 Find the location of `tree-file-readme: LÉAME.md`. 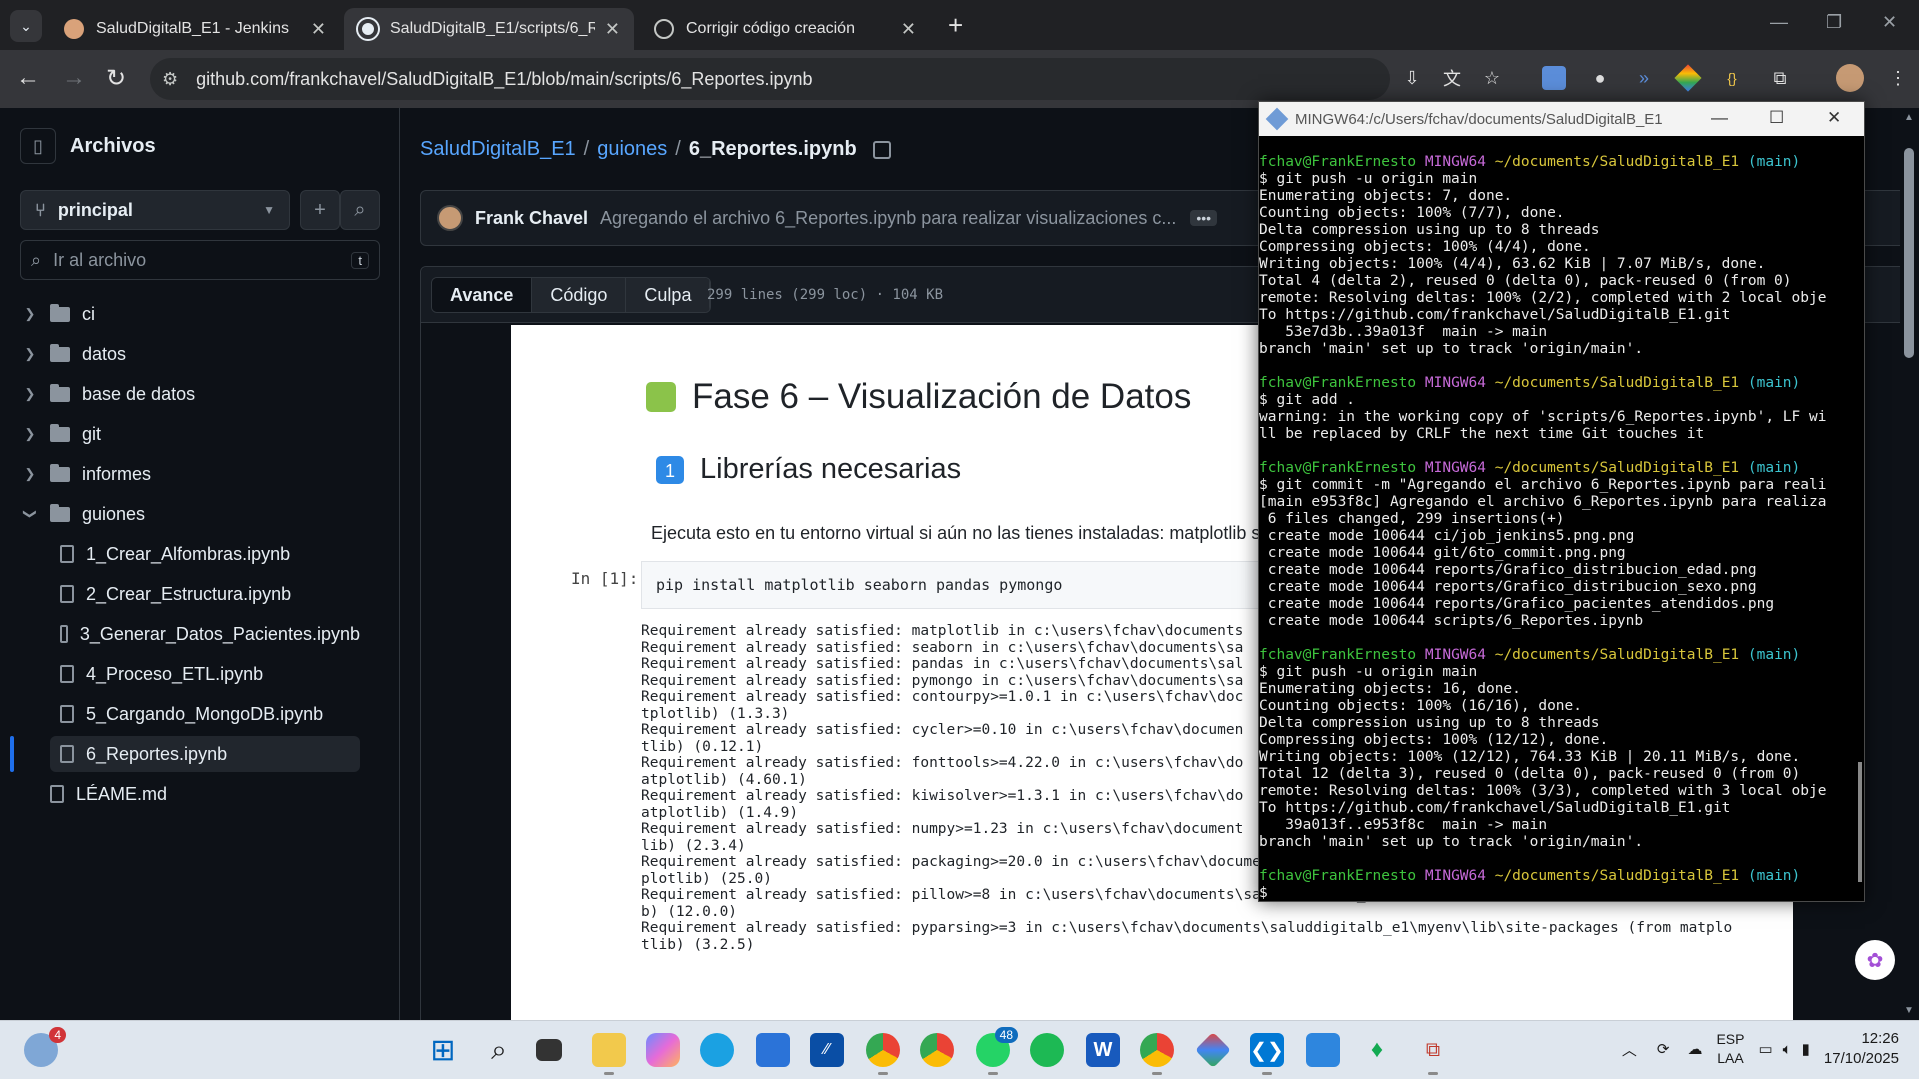

tree-file-readme: LÉAME.md is located at coordinates (205, 794).